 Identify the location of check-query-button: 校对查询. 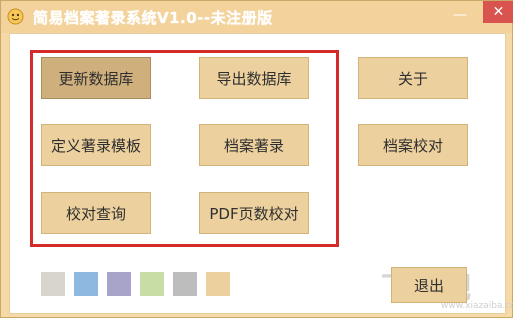
(96, 213).